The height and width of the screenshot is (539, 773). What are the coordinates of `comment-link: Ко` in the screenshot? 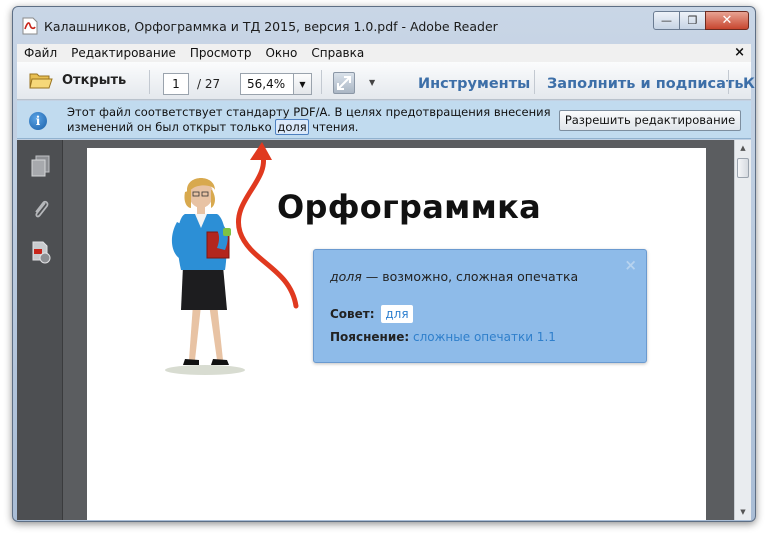 It's located at (749, 84).